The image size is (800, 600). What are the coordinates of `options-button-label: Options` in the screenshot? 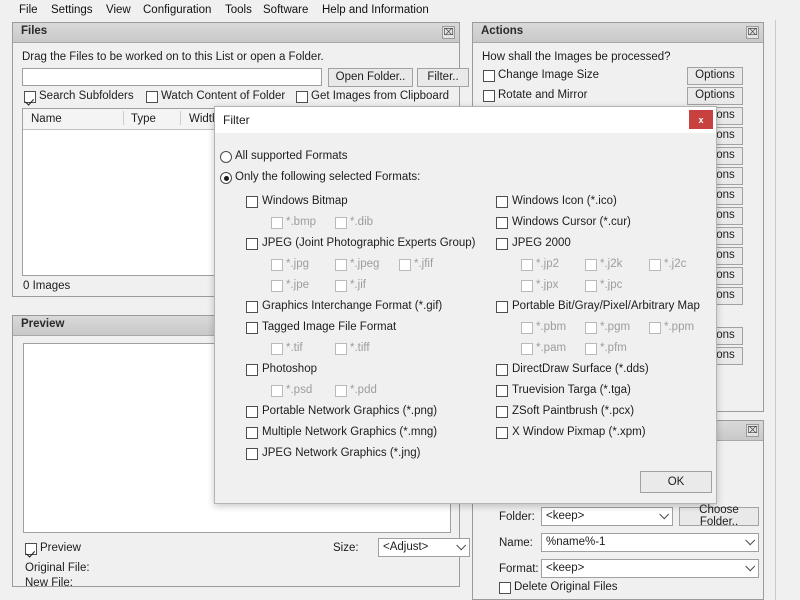 It's located at (715, 75).